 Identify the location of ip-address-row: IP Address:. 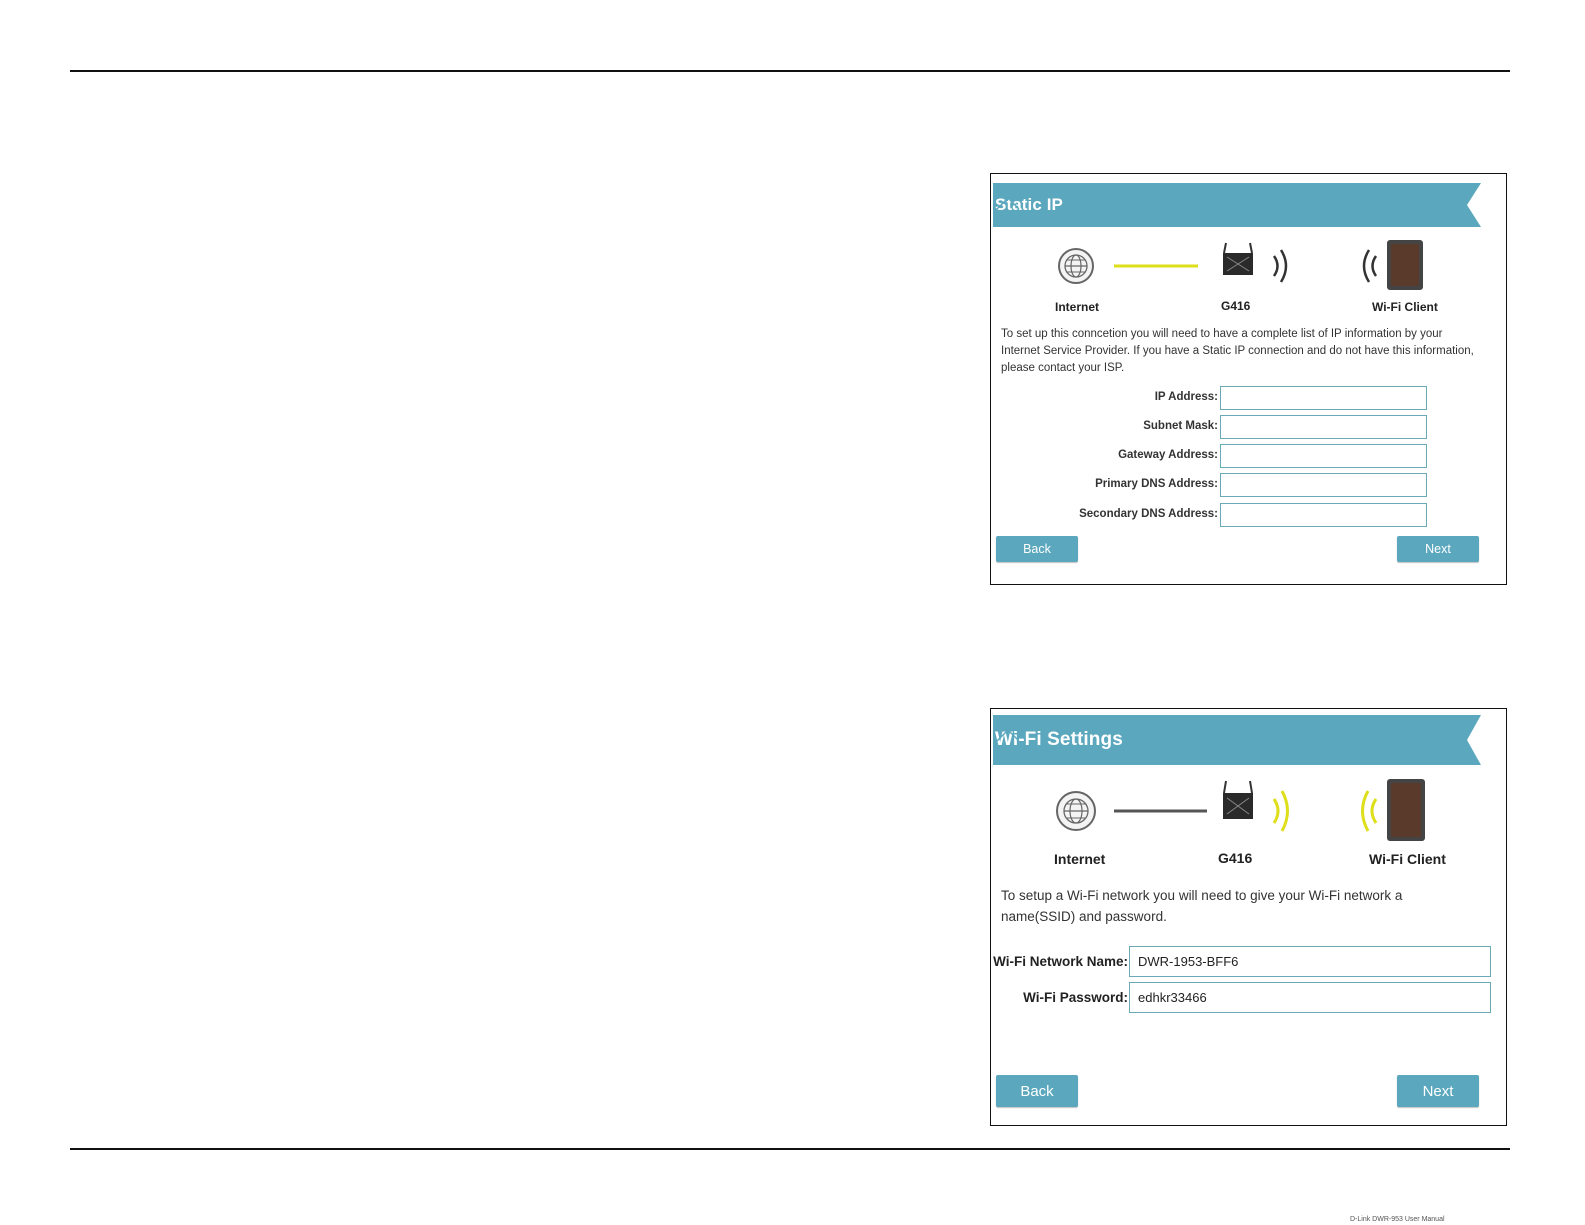
(1249, 399).